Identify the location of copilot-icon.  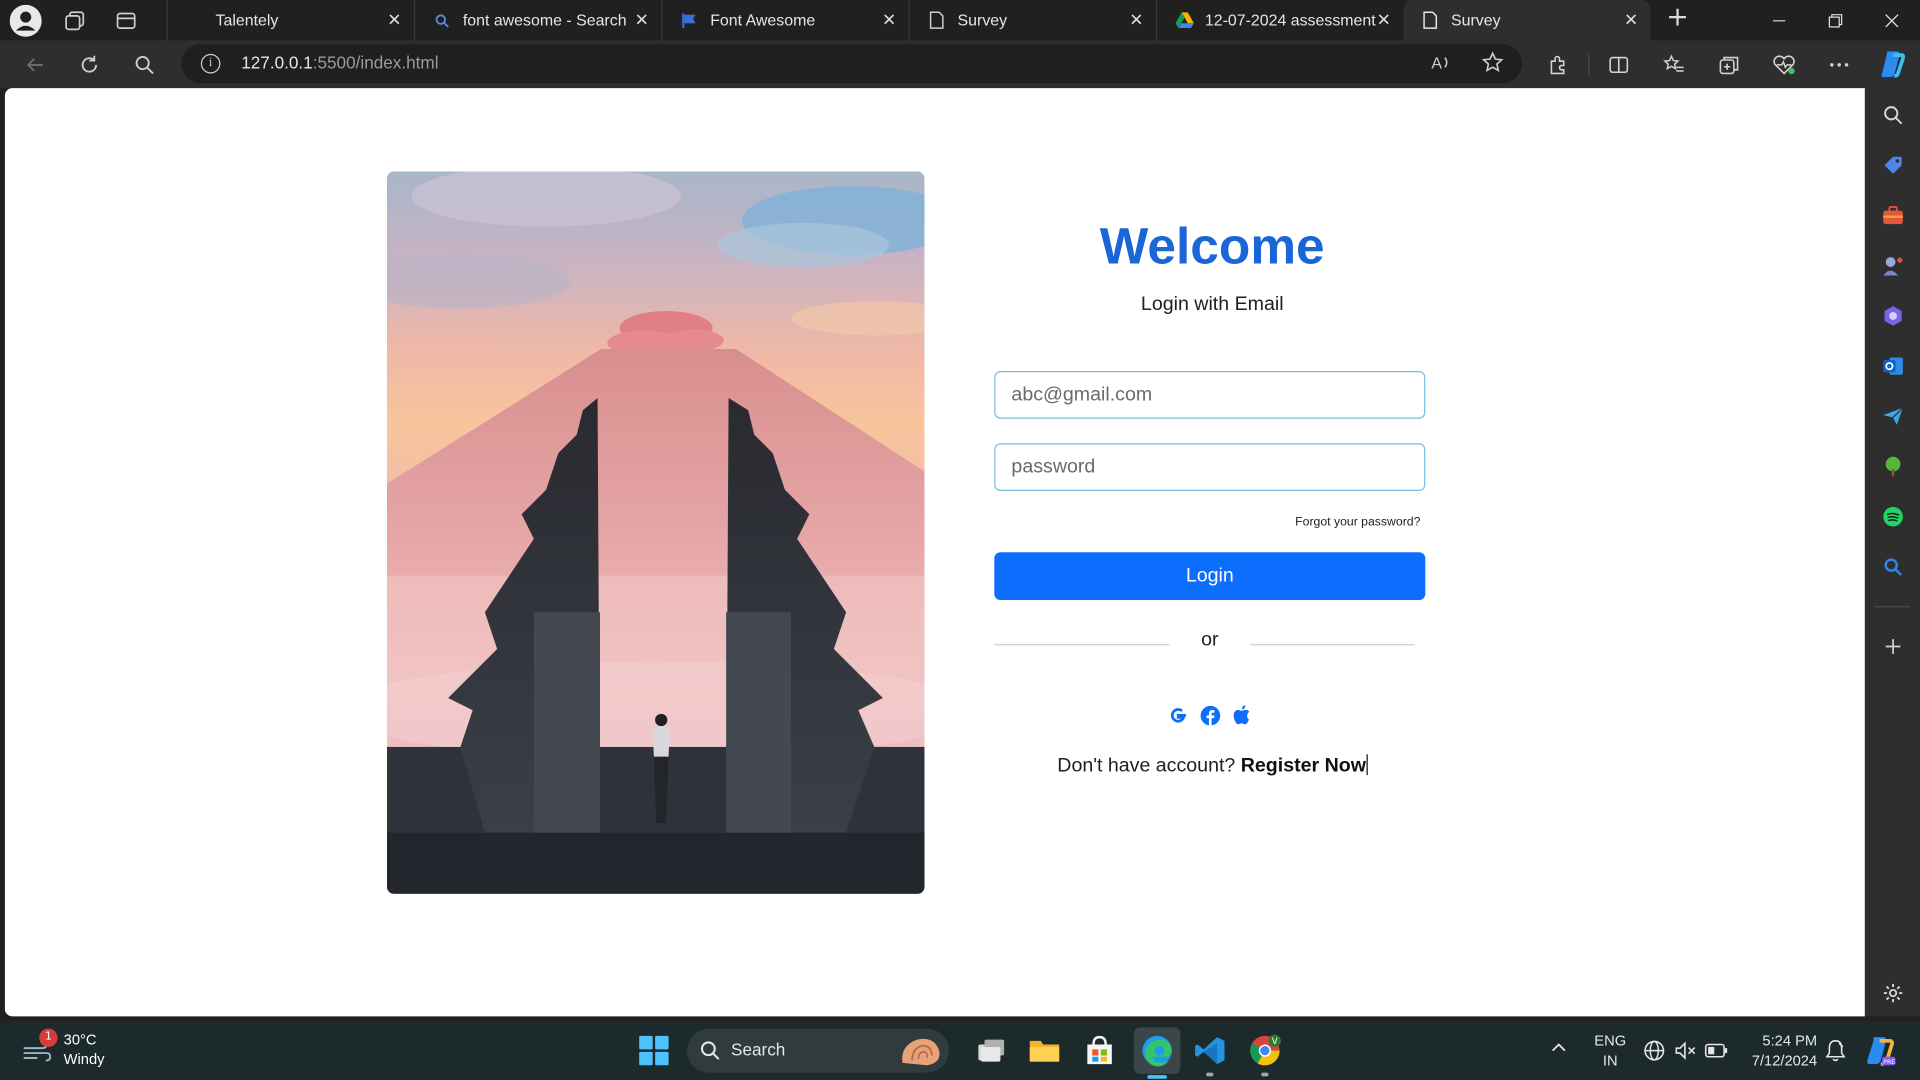
(1891, 63).